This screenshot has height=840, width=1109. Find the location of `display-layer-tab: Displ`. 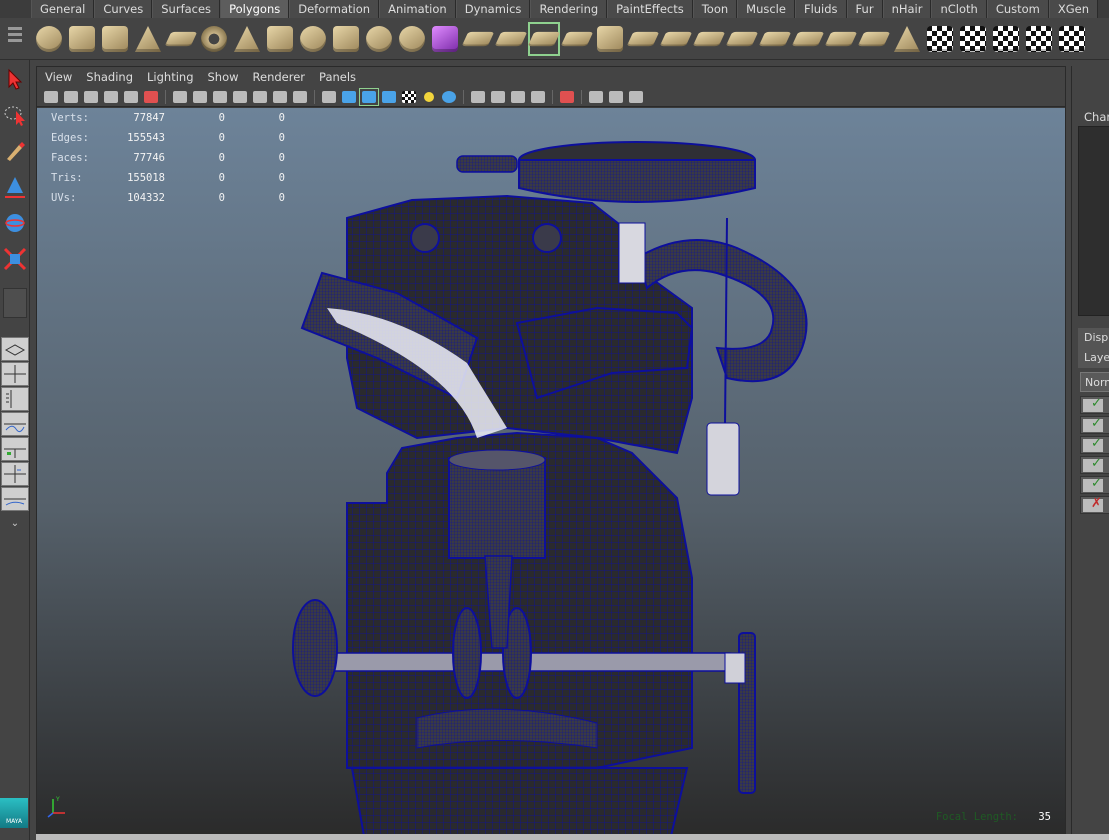

display-layer-tab: Displ is located at coordinates (1093, 338).